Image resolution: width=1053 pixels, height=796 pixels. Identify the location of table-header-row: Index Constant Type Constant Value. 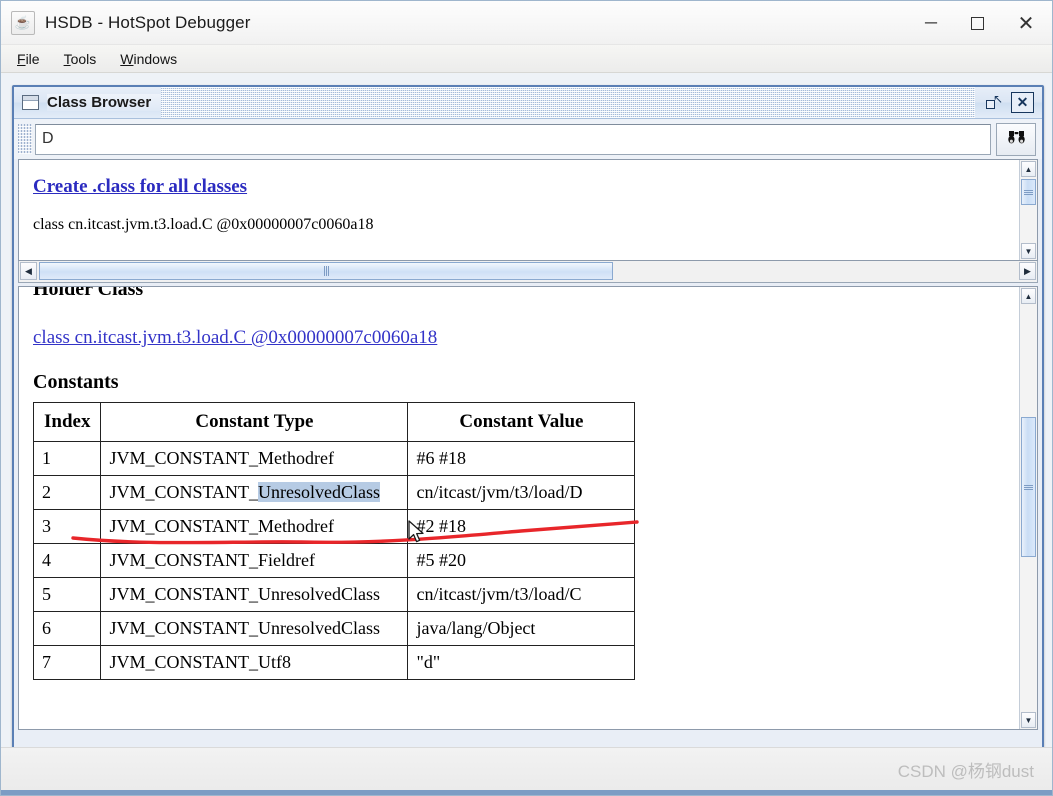
(334, 422).